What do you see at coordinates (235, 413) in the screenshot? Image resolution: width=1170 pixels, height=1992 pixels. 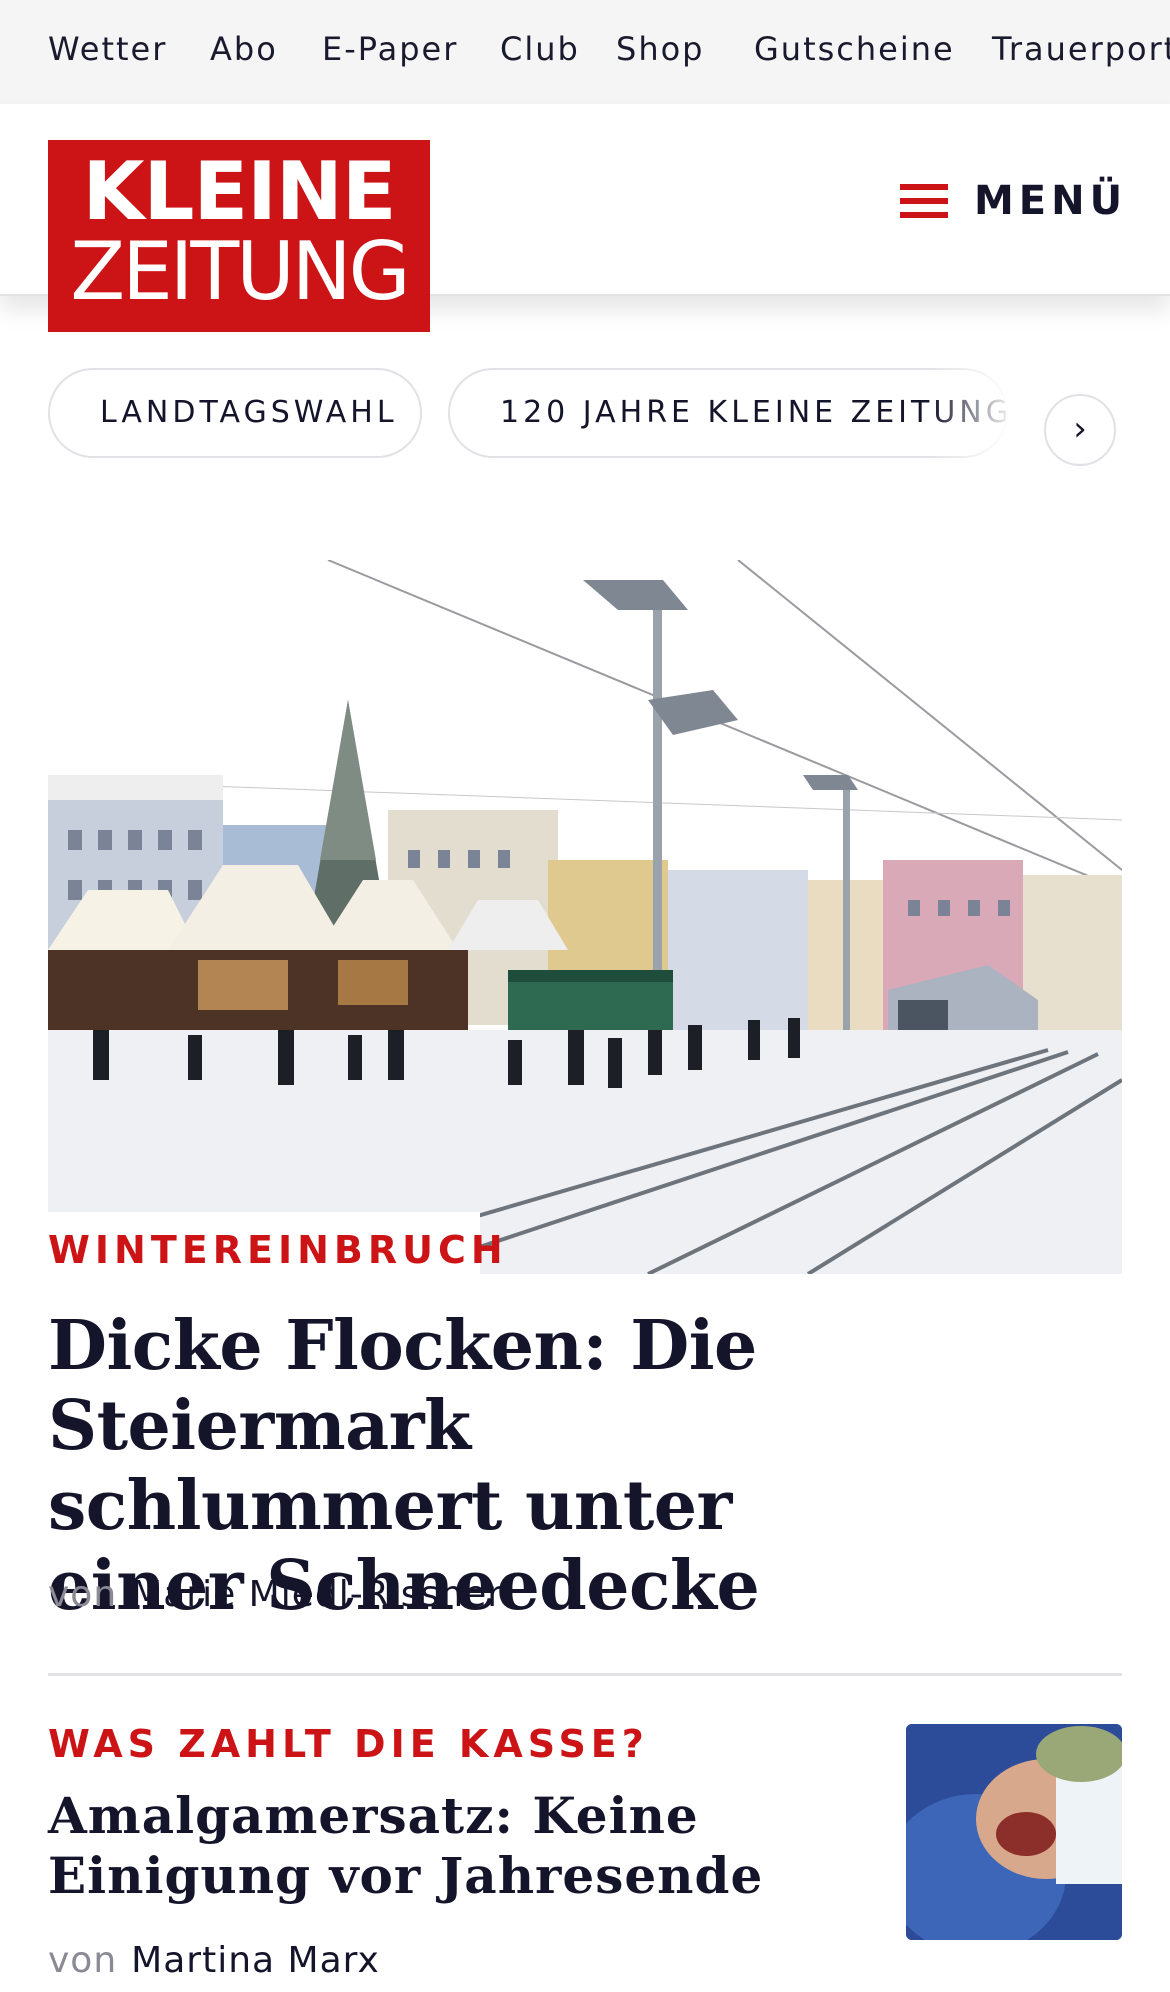 I see `chip-landtagswahl: LANDTAGSWAHL` at bounding box center [235, 413].